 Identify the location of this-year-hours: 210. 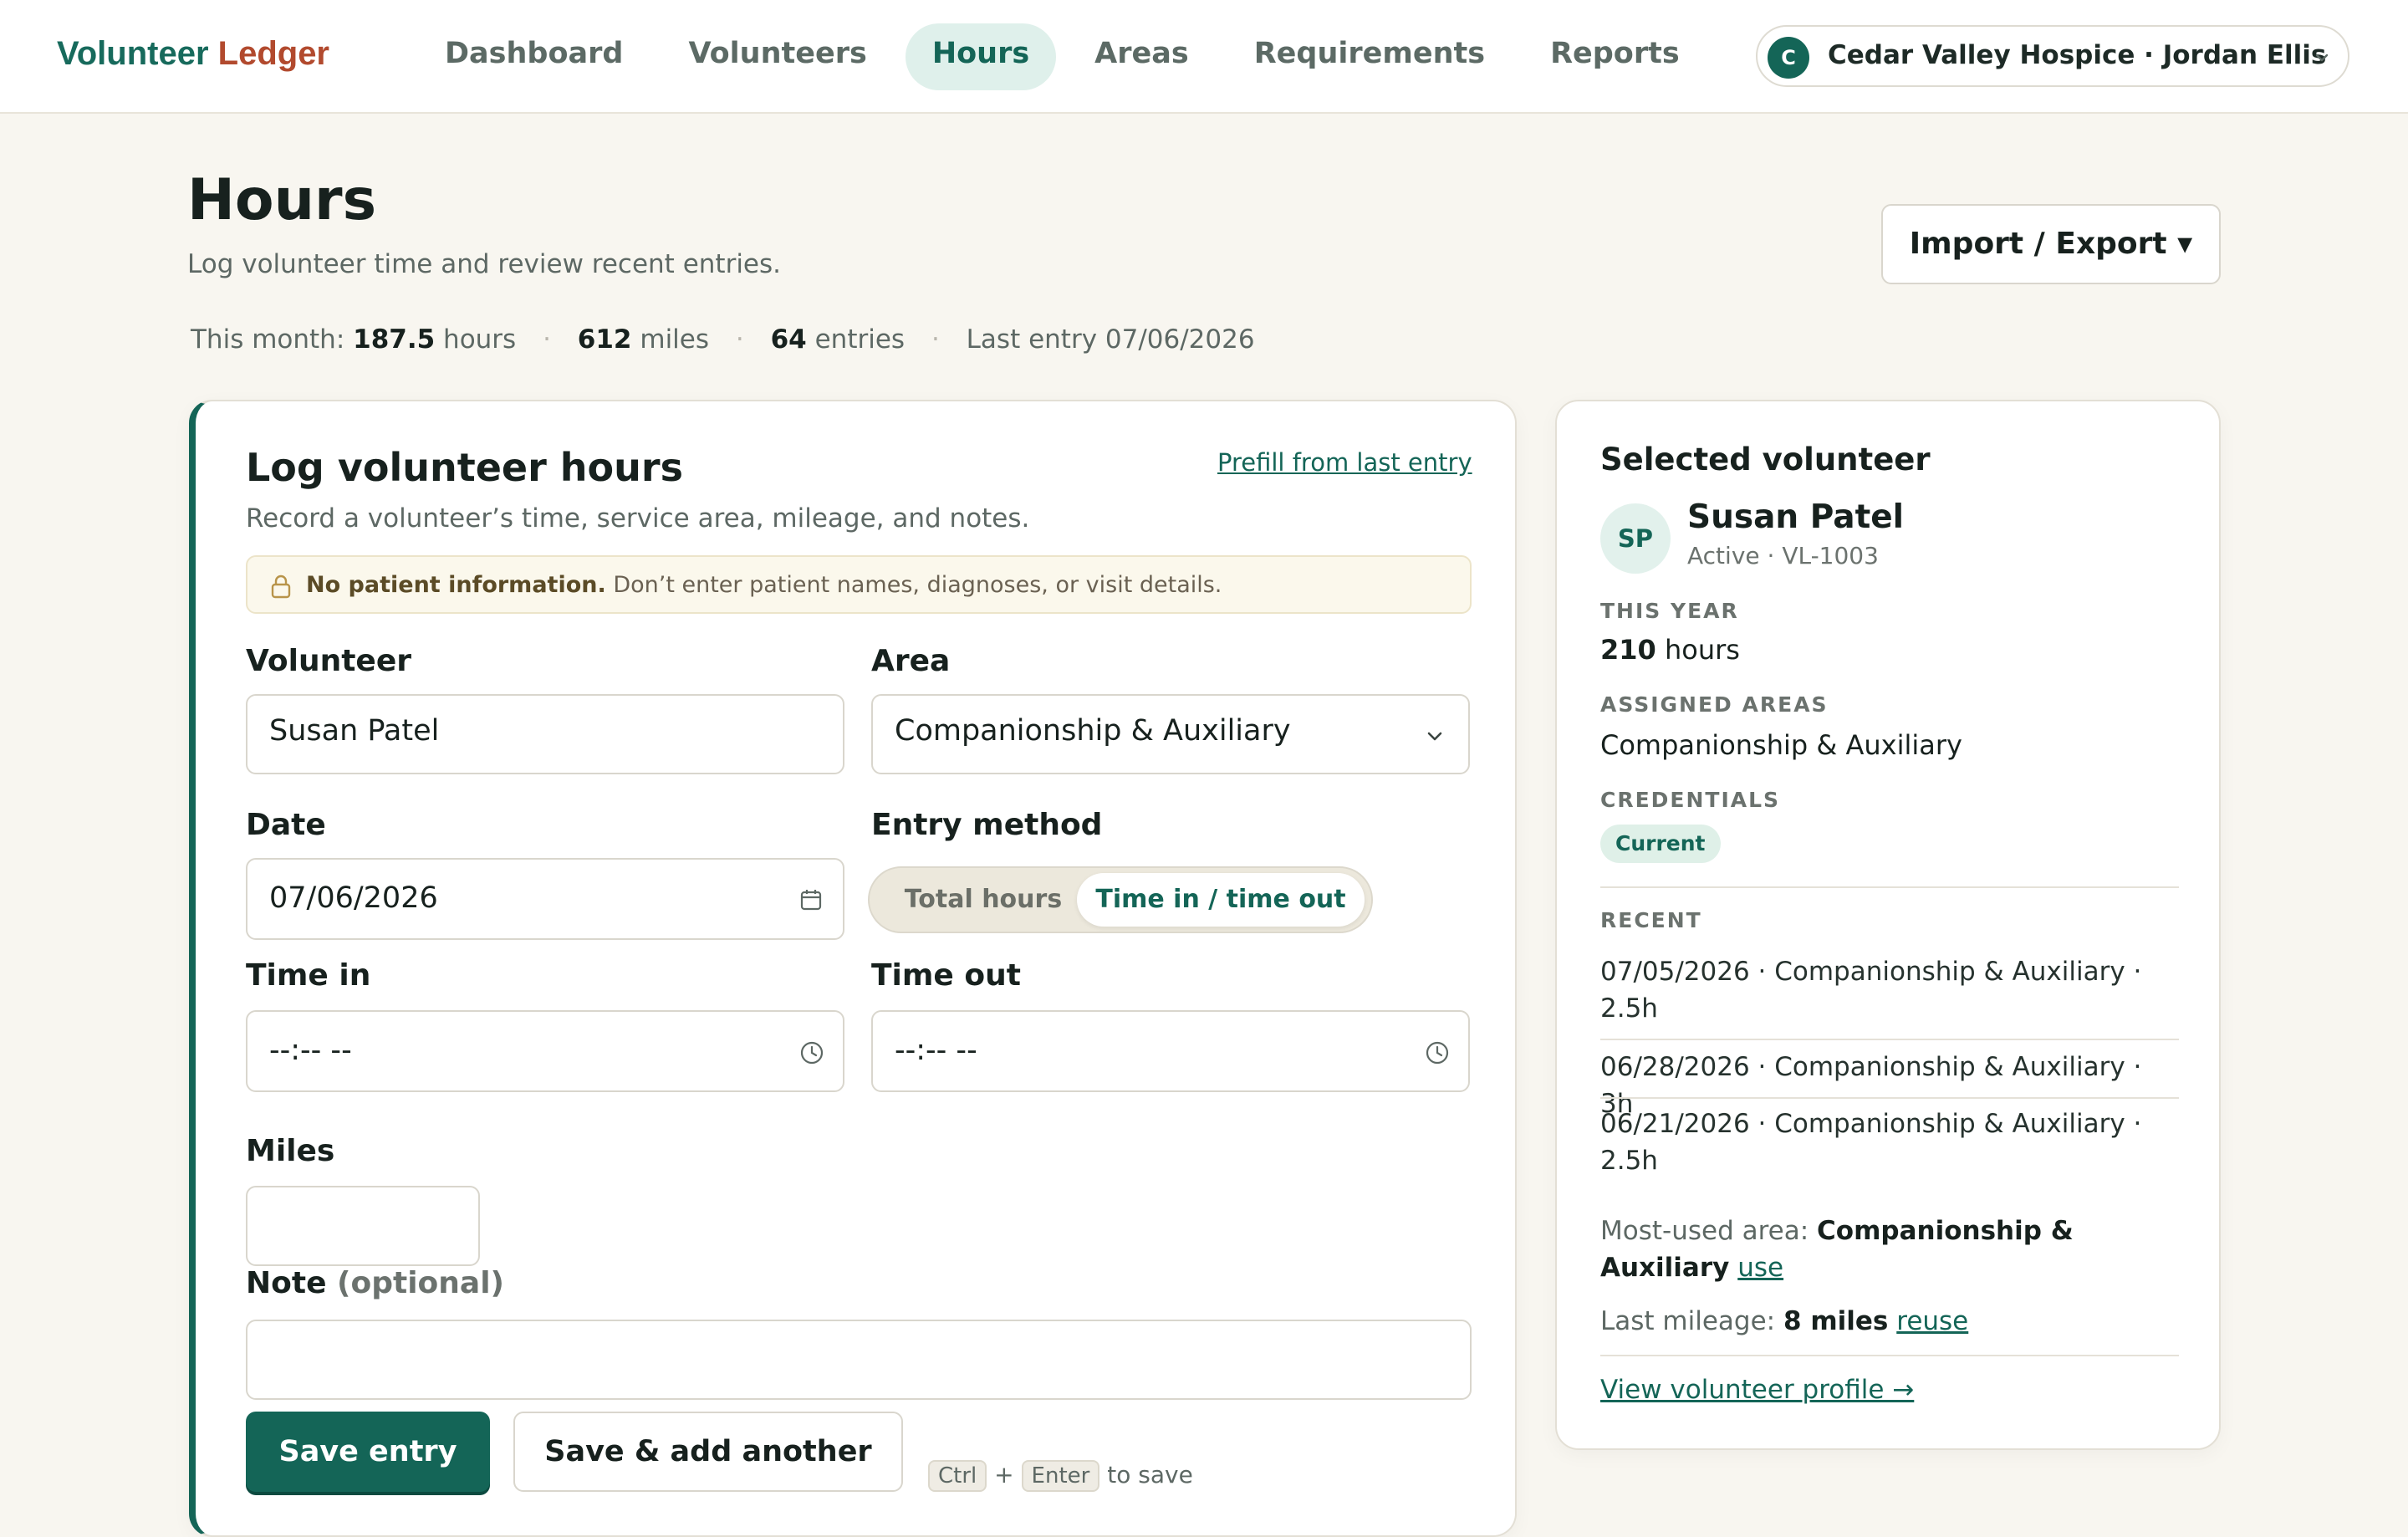
(1628, 650).